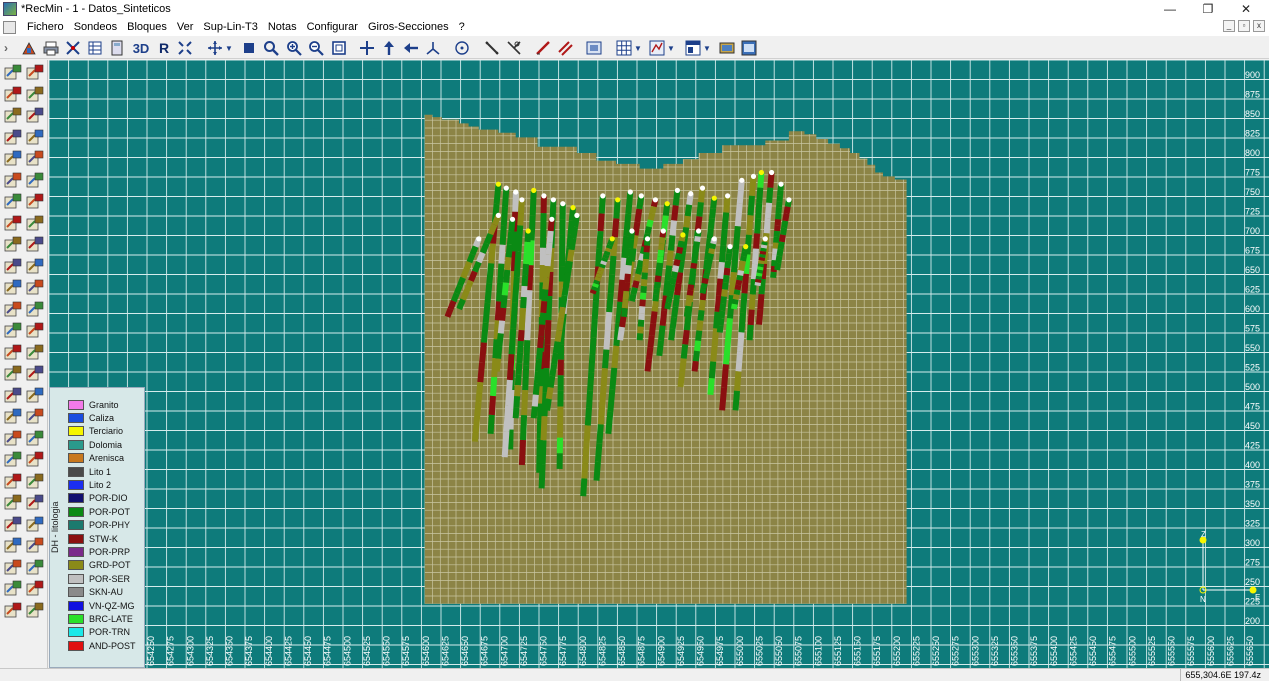 The width and height of the screenshot is (1269, 681). Describe the element at coordinates (13, 224) in the screenshot. I see `interpolate-icon` at that location.